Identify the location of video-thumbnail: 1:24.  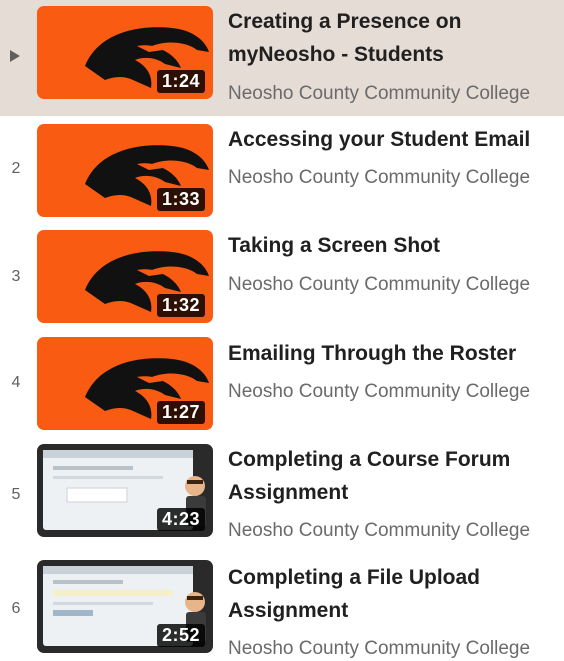
(125, 52).